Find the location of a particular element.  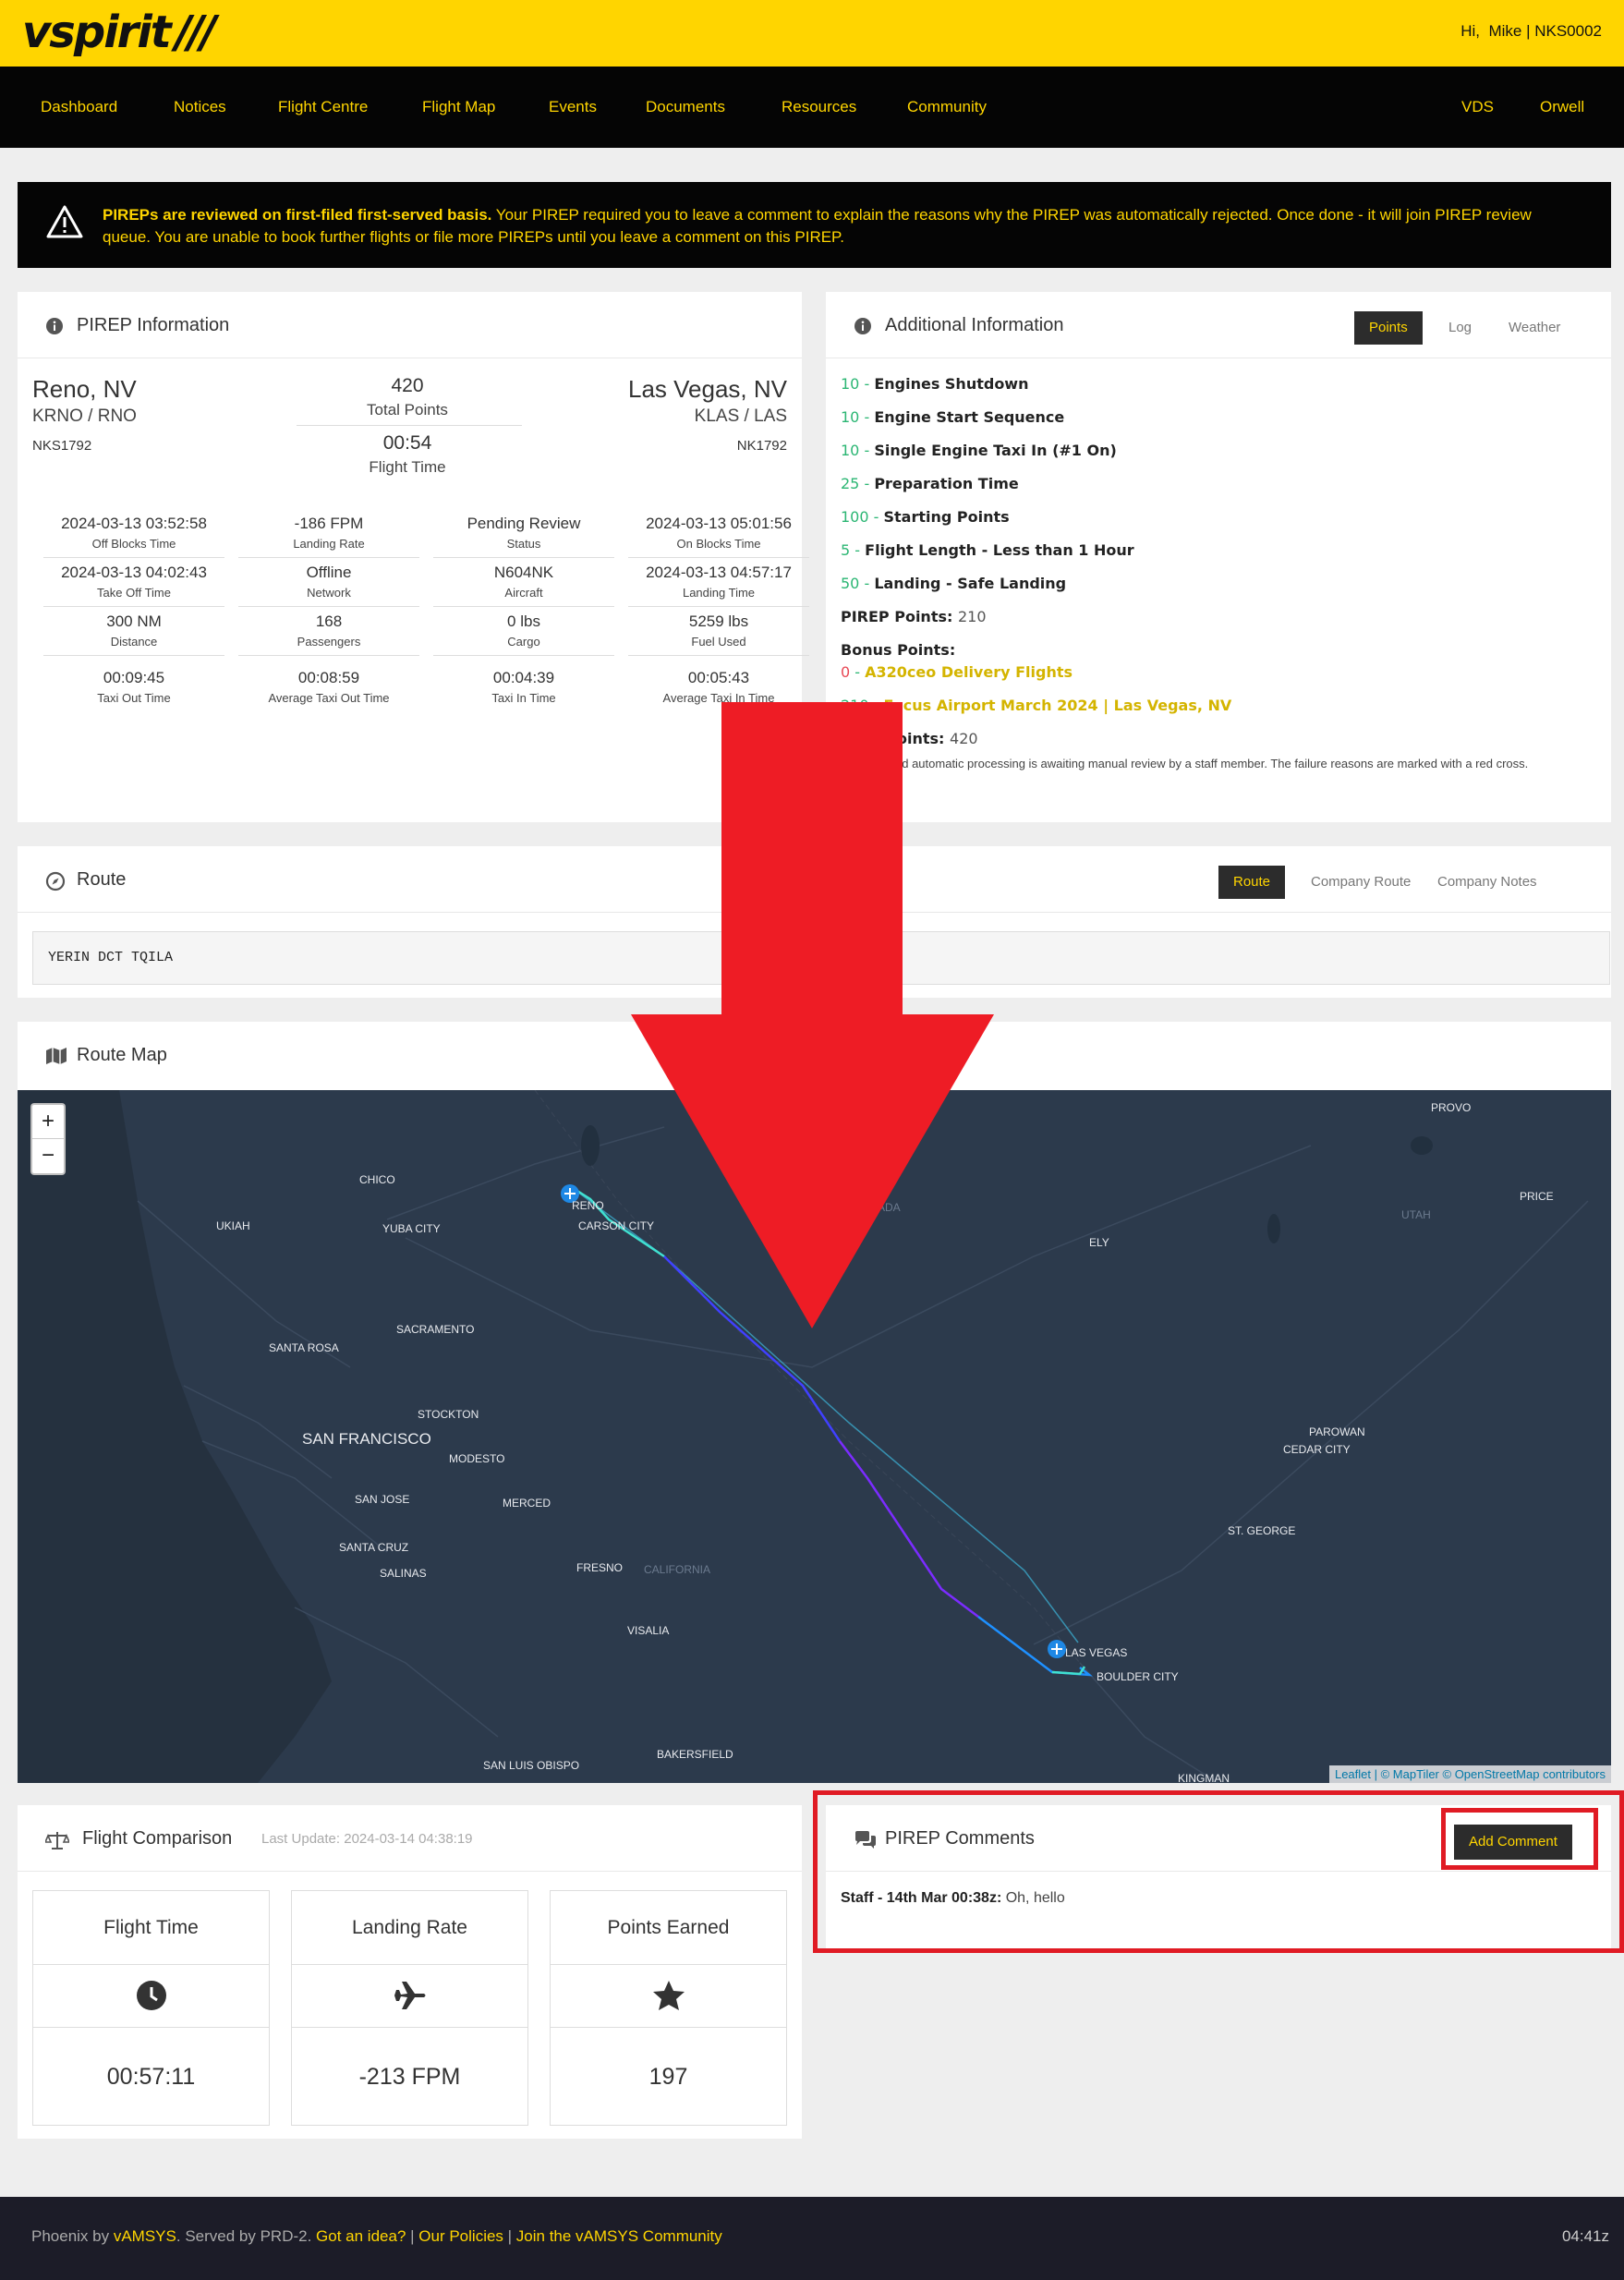

tab-weather: Weather is located at coordinates (1534, 328).